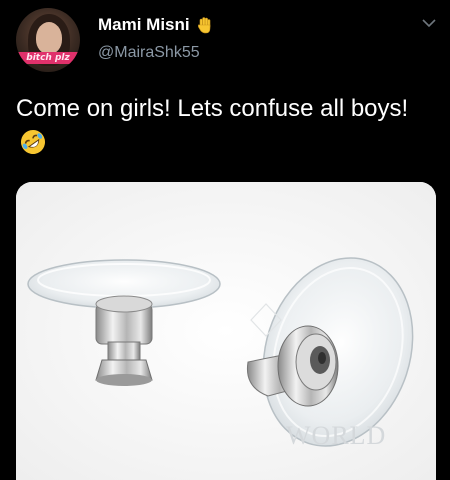  What do you see at coordinates (144, 25) in the screenshot?
I see `display-name: Mami Misni` at bounding box center [144, 25].